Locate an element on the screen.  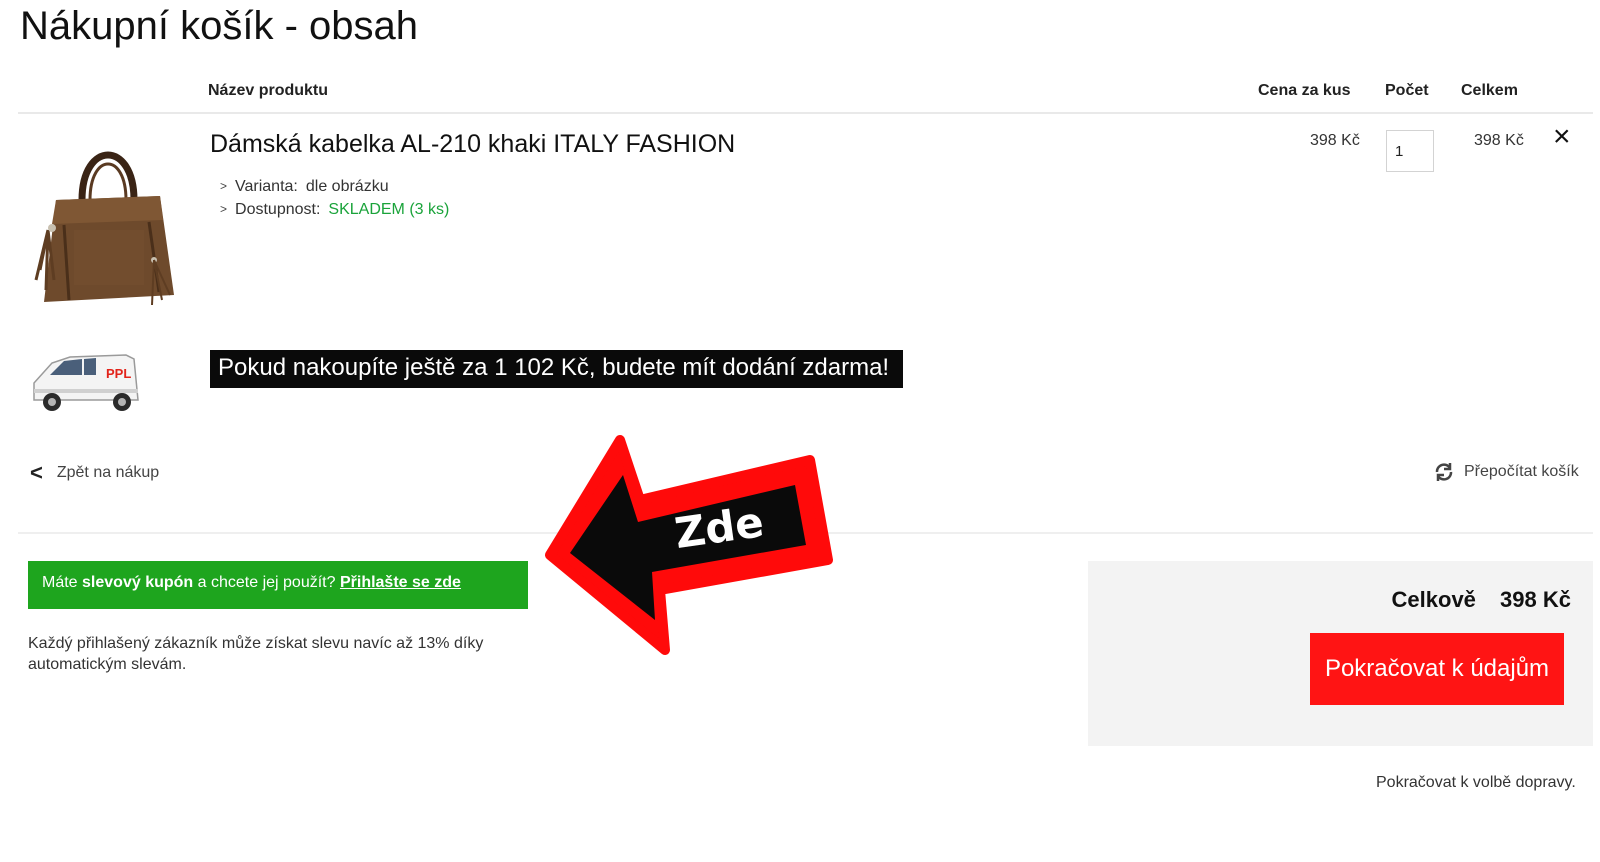
coupon-text-start: Máte is located at coordinates (60, 582).